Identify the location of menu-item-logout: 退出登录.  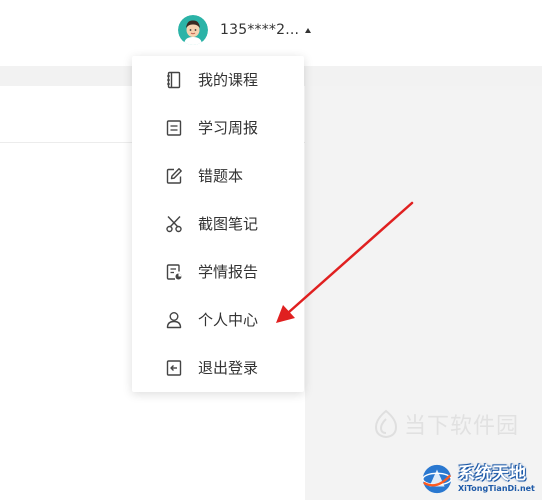
(218, 368).